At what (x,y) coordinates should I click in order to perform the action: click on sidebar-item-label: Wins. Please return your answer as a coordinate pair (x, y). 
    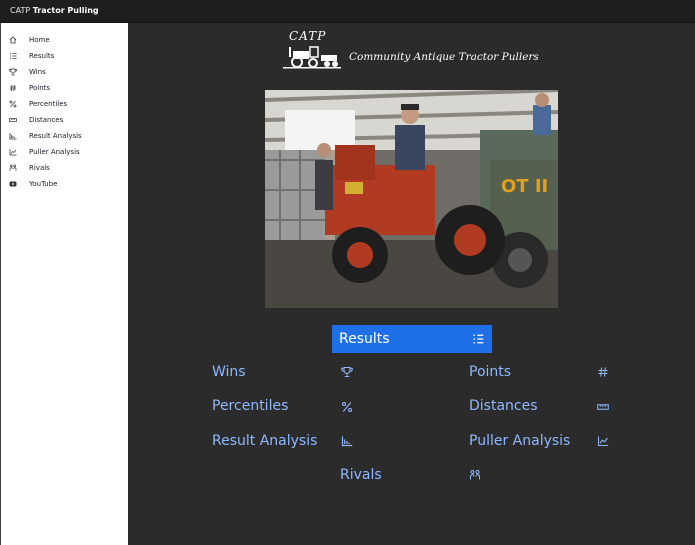
    Looking at the image, I should click on (37, 72).